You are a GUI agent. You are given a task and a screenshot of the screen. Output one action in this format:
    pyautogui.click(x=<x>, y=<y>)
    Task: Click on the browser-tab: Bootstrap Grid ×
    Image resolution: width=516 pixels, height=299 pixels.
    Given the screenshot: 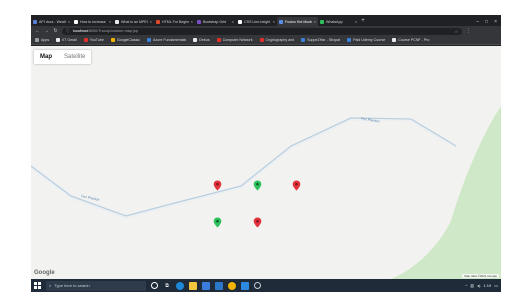 What is the action you would take?
    pyautogui.click(x=215, y=21)
    